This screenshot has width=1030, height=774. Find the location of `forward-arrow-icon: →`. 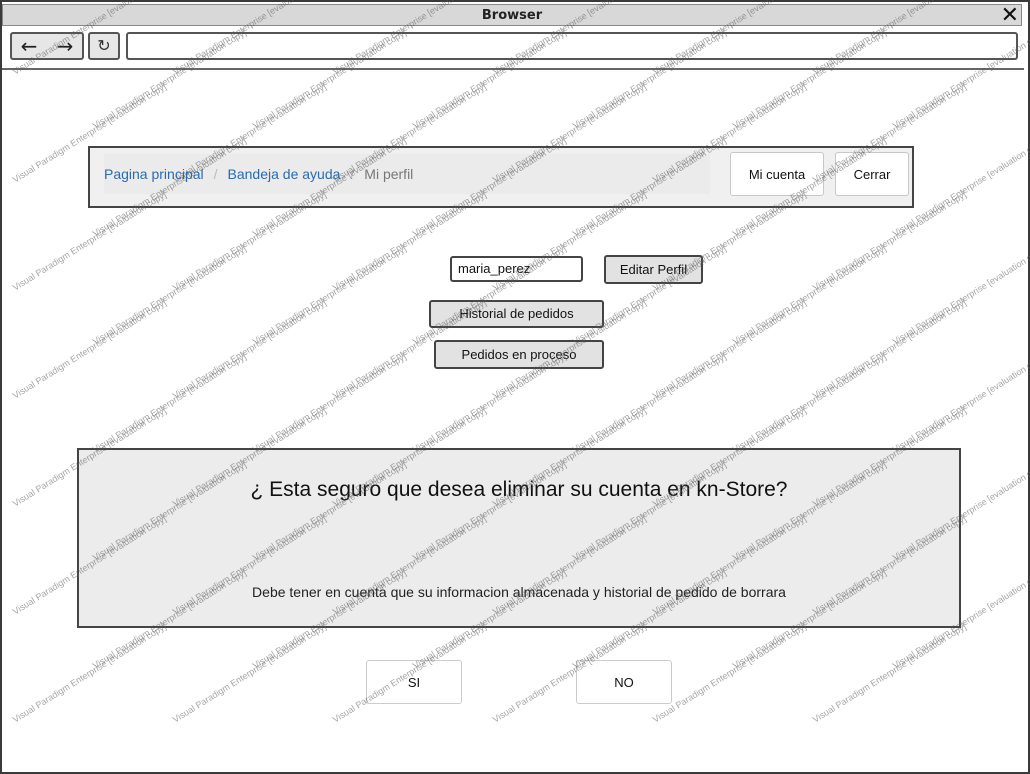

forward-arrow-icon: → is located at coordinates (65, 46).